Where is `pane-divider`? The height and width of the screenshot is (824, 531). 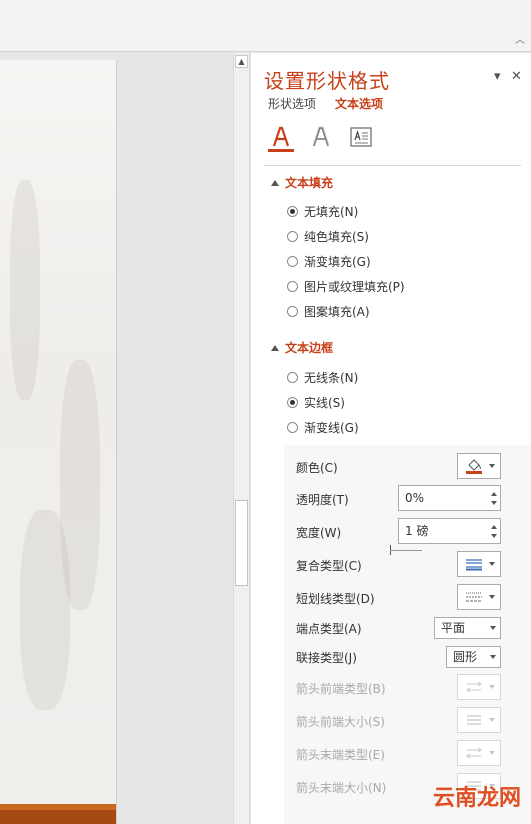 pane-divider is located at coordinates (392, 165).